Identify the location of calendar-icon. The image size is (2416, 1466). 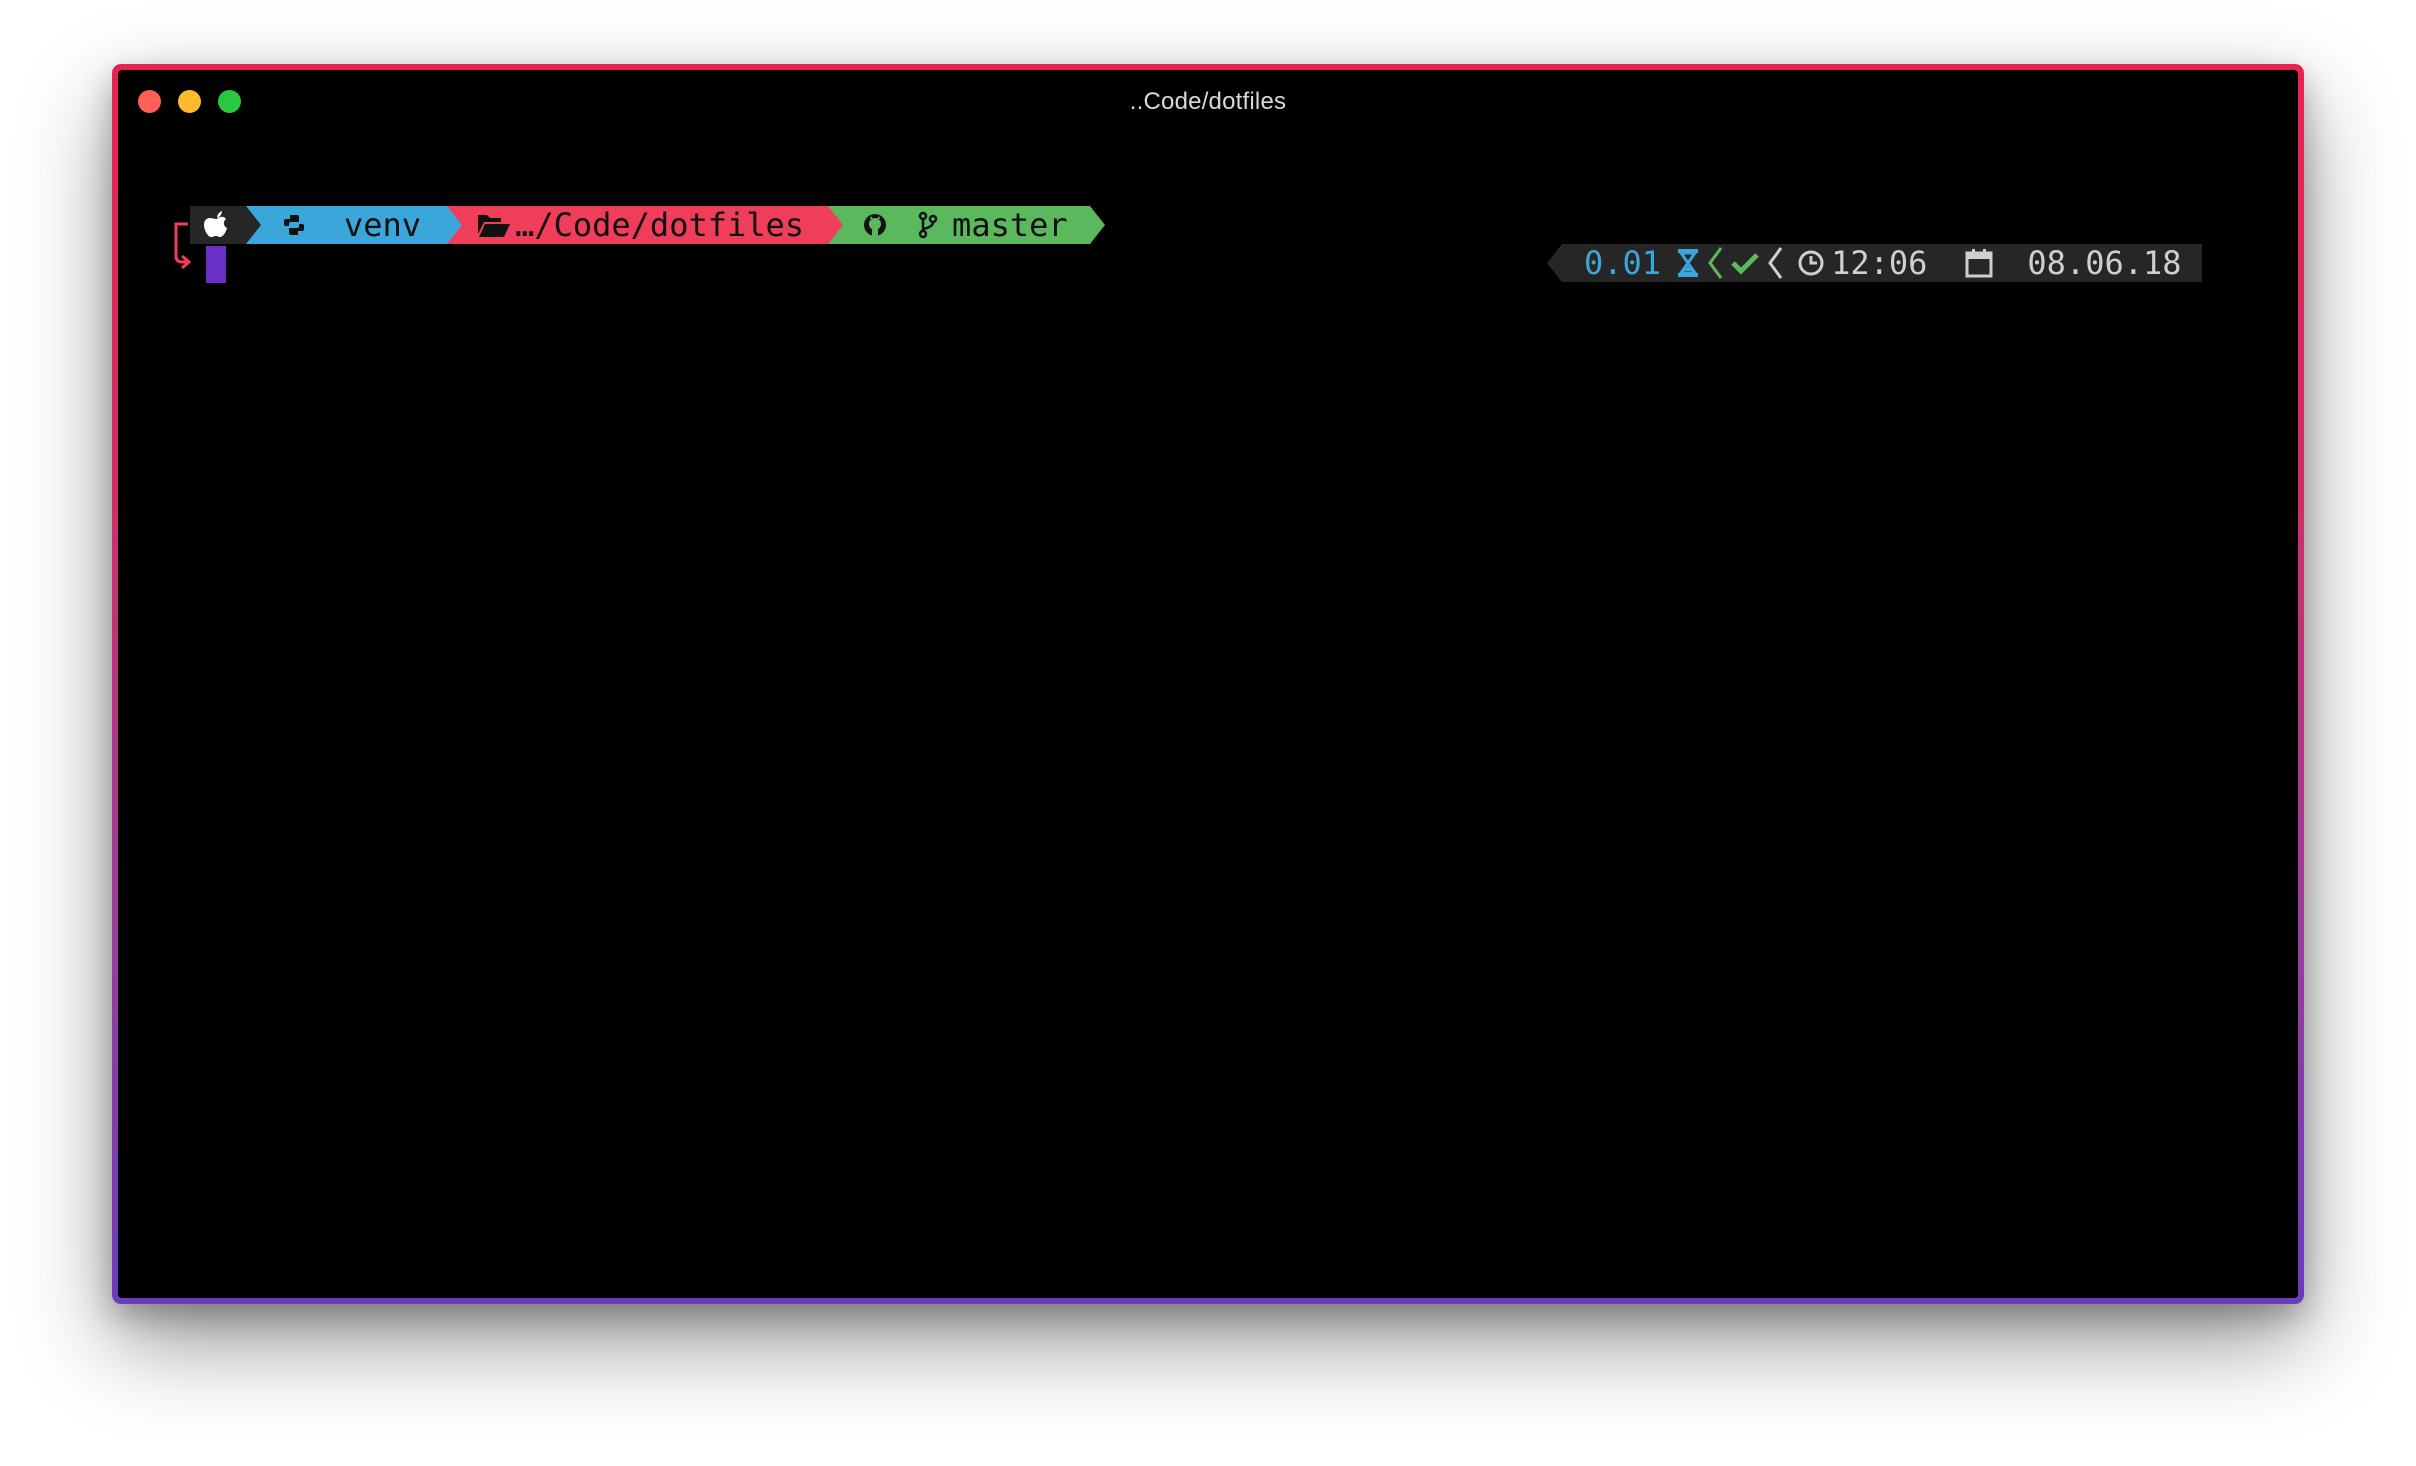
(1979, 263).